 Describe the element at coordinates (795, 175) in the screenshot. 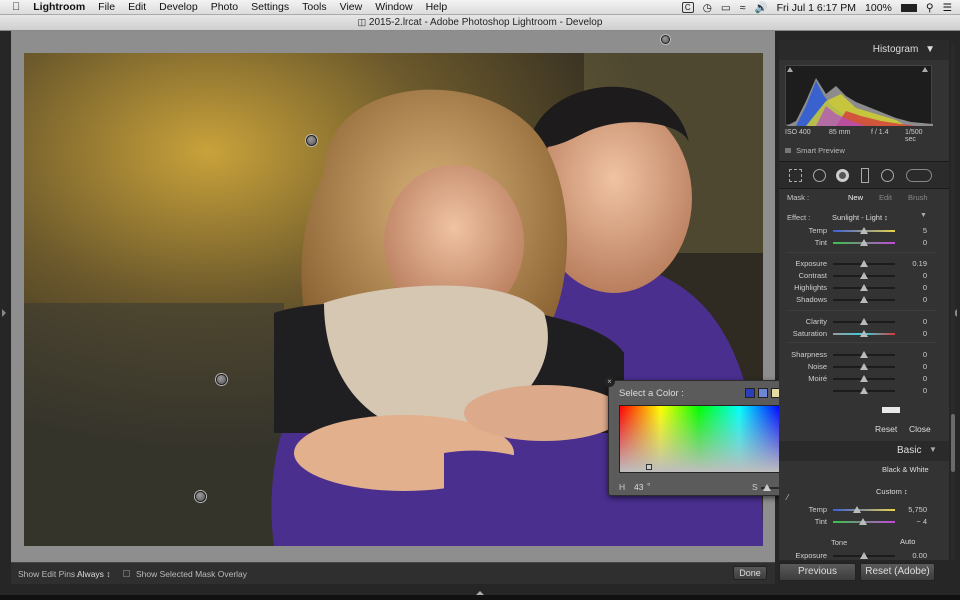

I see `crop-tool-icon` at that location.